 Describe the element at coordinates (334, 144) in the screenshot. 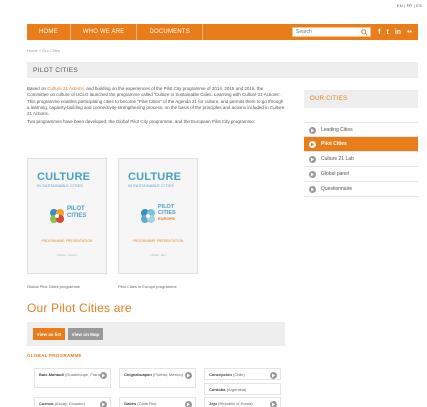

I see `sidebar-item-label: Pilot Cities` at that location.